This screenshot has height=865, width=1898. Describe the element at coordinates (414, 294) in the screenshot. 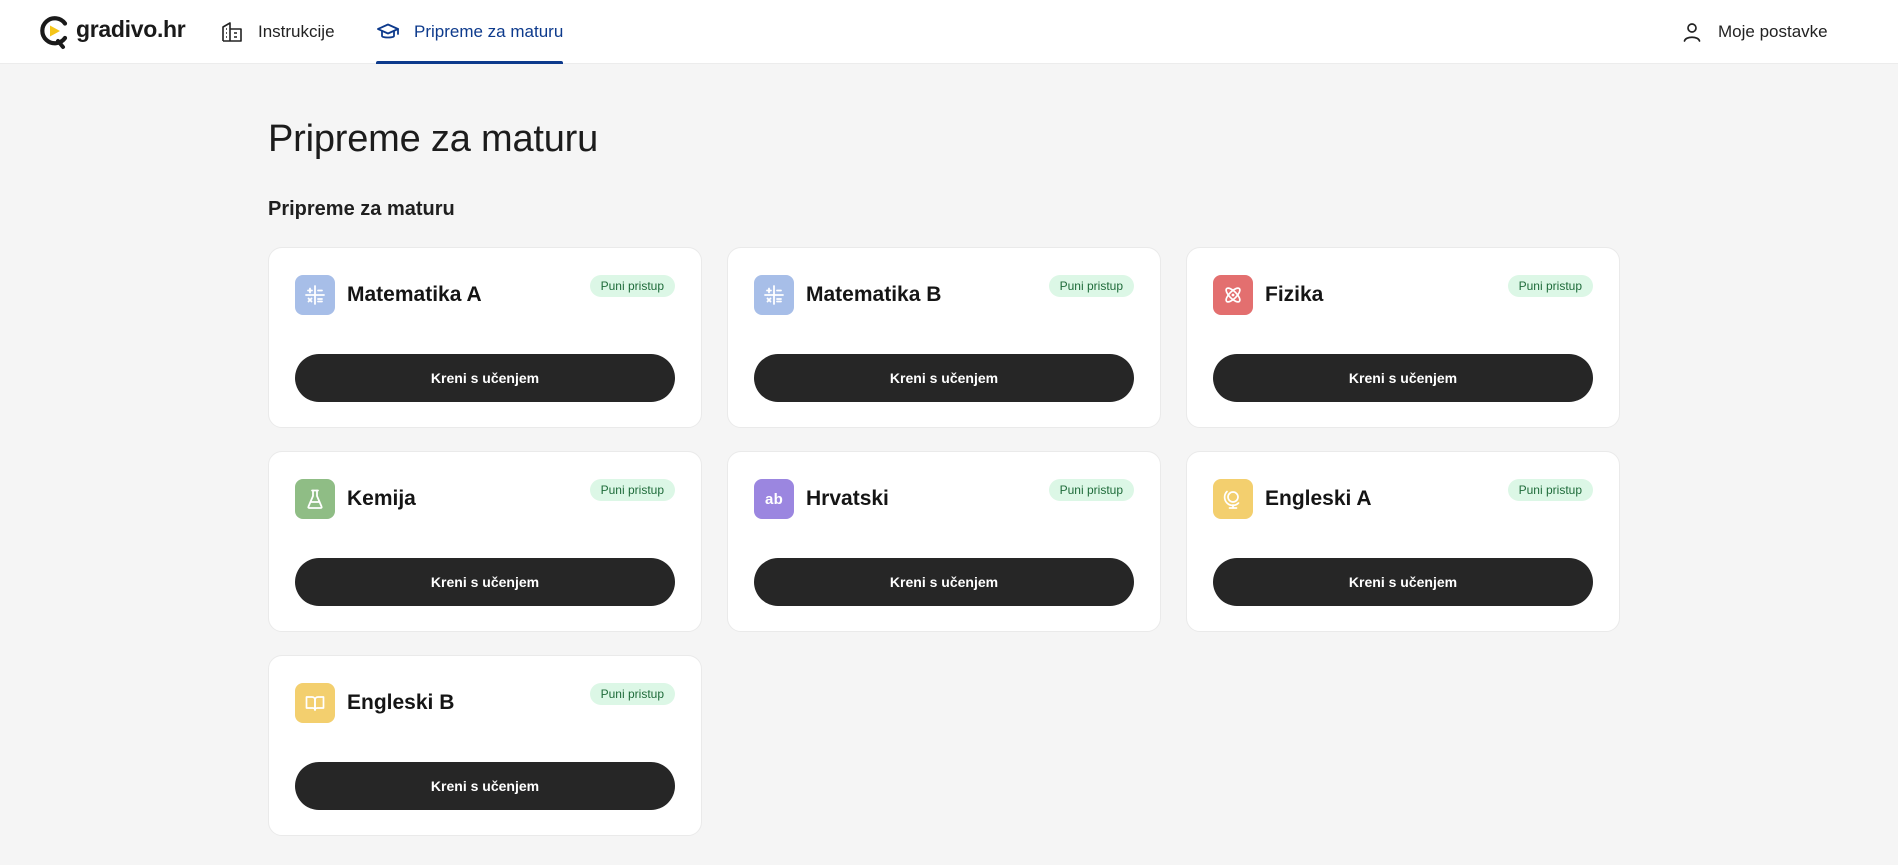

I see `subject-title: Matematika A` at that location.